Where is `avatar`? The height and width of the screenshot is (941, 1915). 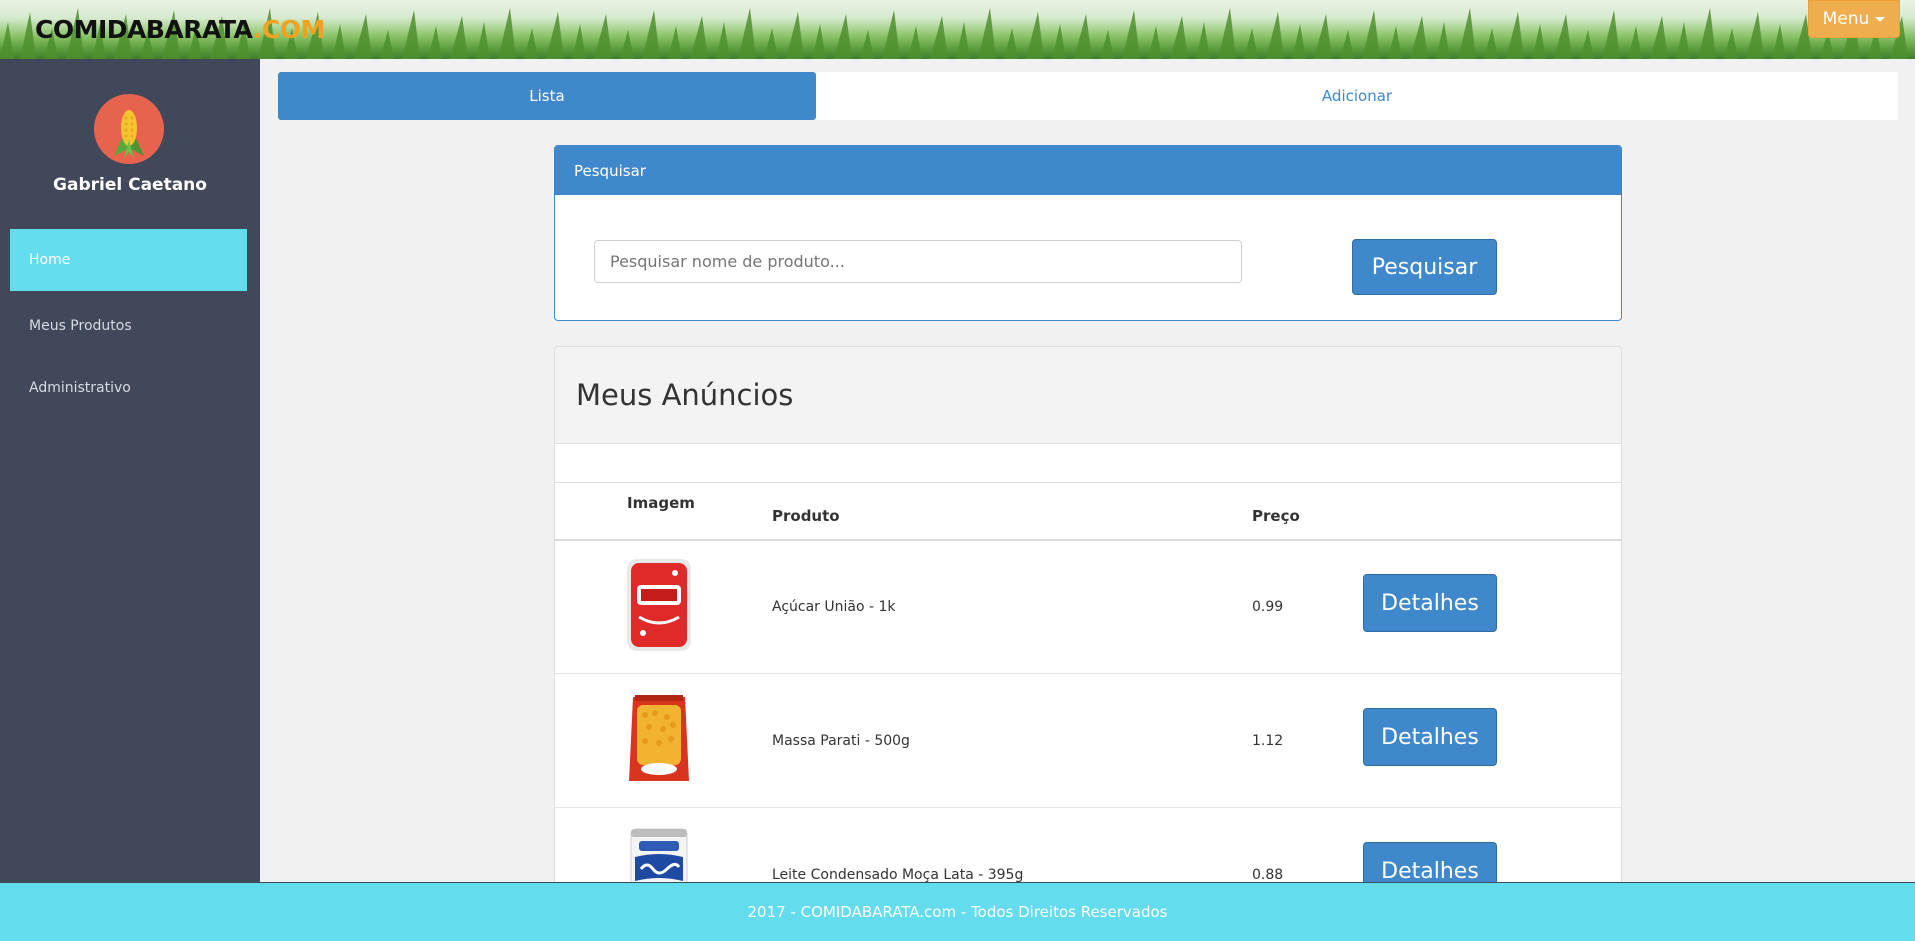
avatar is located at coordinates (129, 129).